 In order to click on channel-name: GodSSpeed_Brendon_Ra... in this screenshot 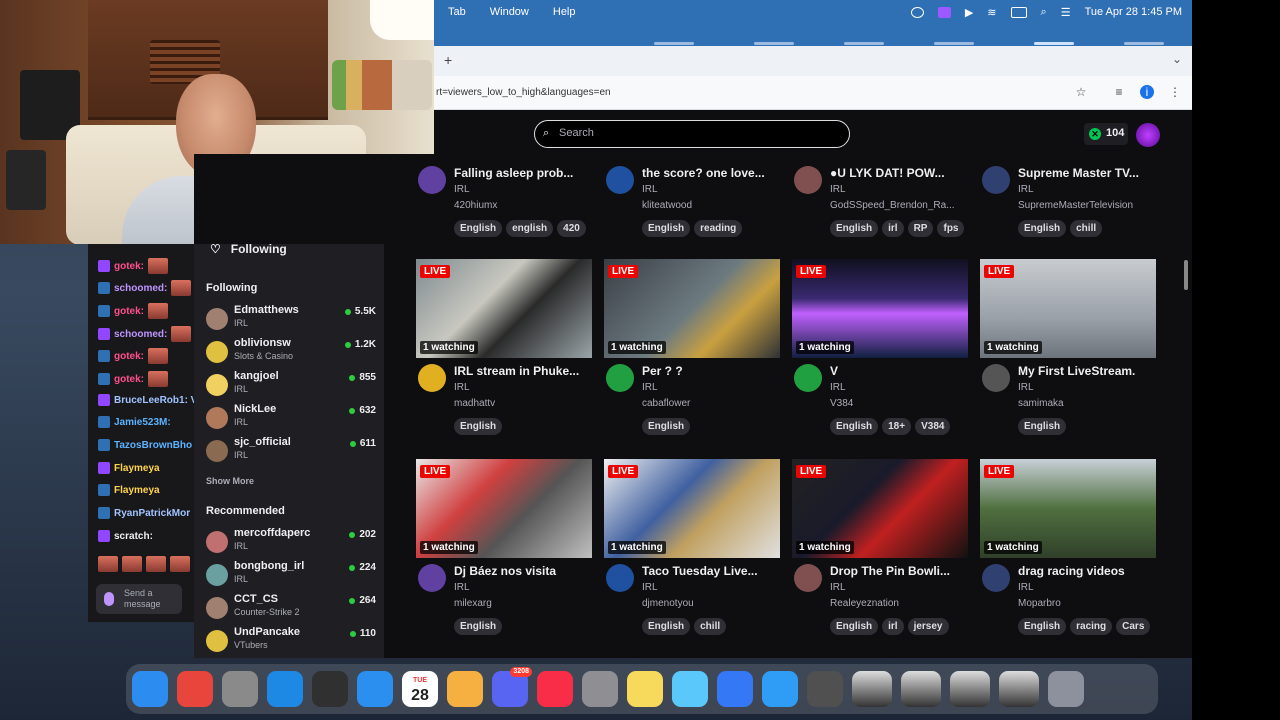, I will do `click(905, 205)`.